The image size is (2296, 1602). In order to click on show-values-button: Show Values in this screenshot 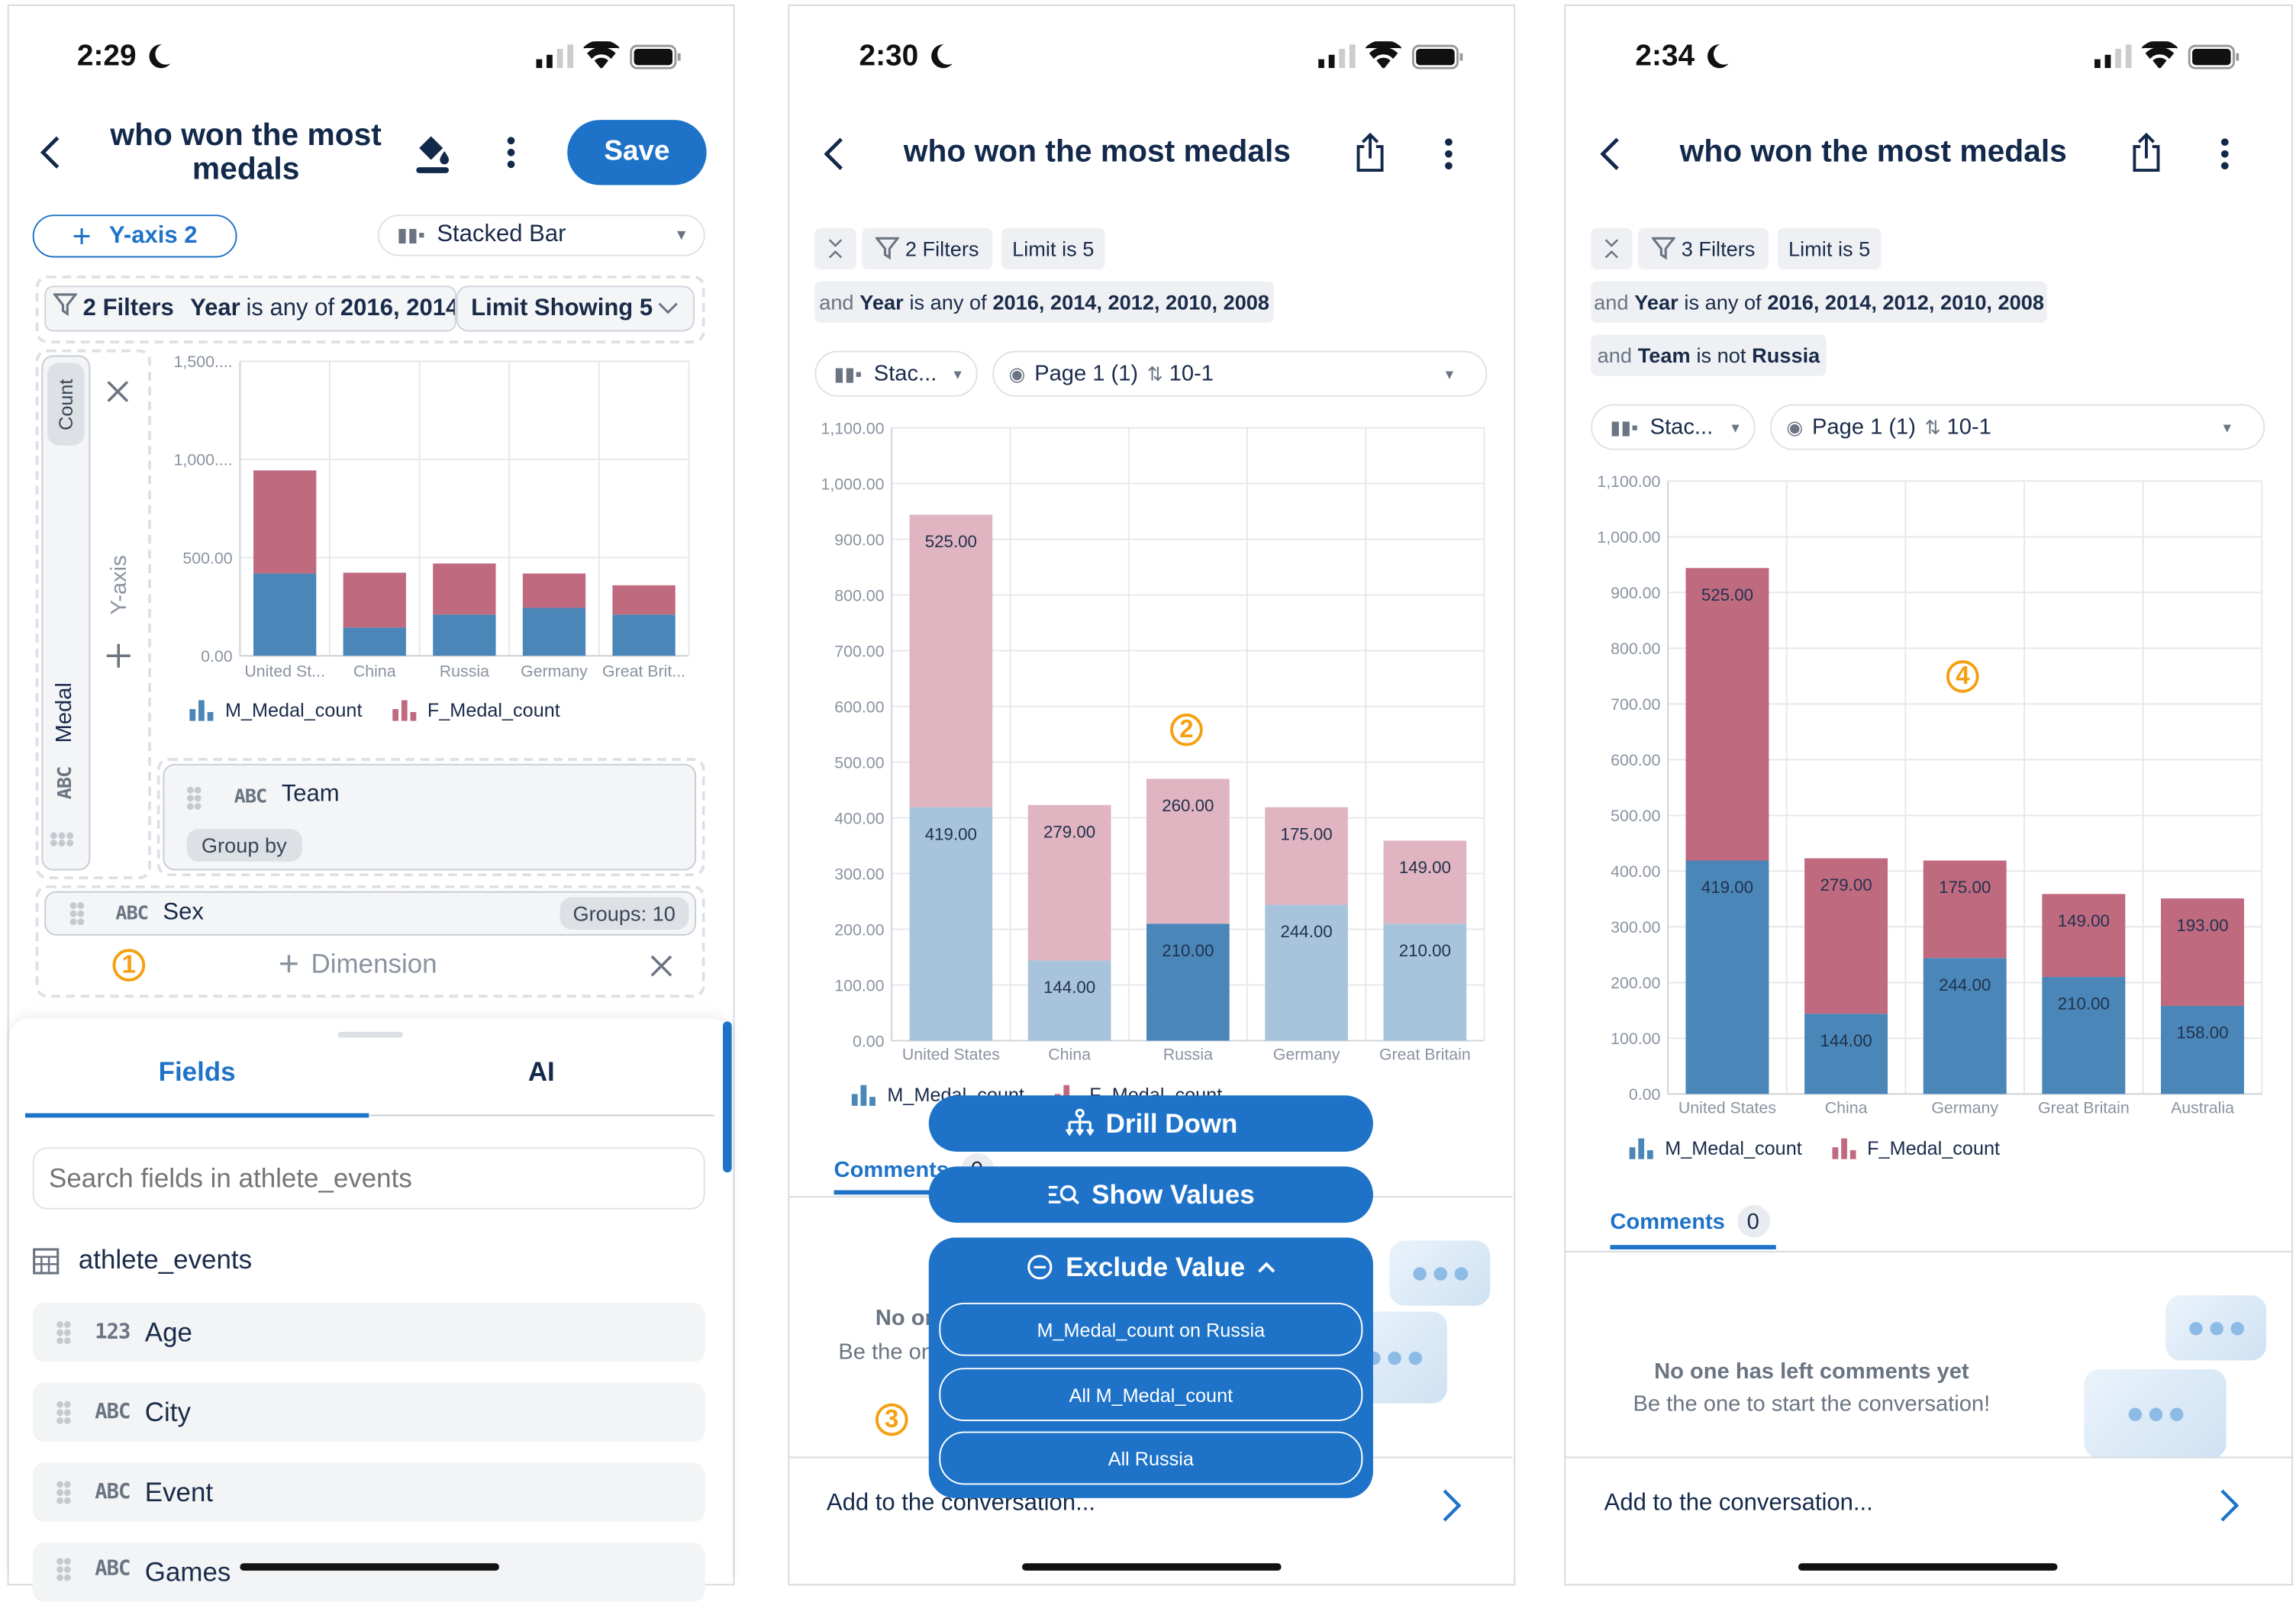, I will do `click(1150, 1194)`.